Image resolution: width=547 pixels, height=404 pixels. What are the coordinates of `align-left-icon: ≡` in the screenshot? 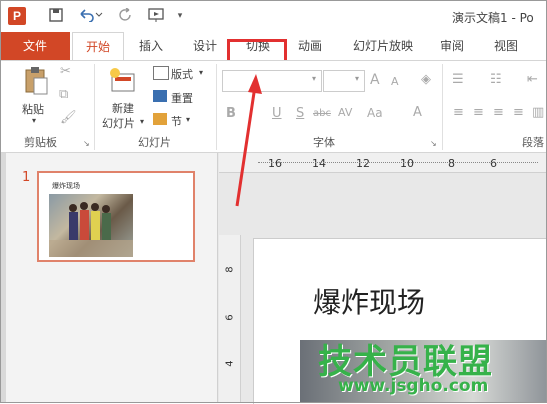 It's located at (458, 112).